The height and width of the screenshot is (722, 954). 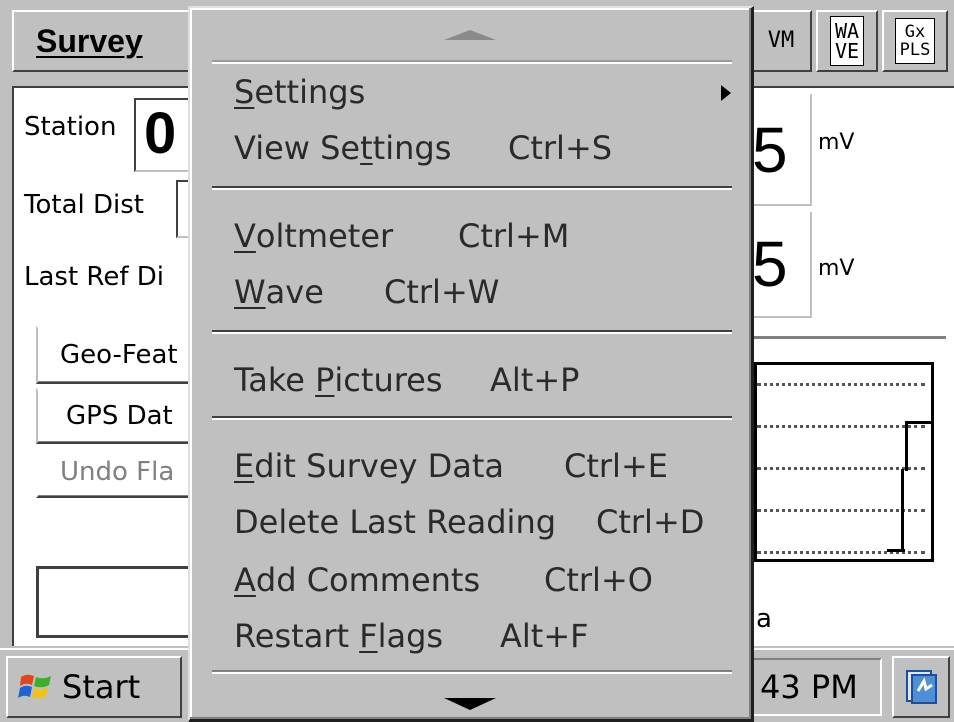 I want to click on view-settings-pre: View Se, so click(x=297, y=148).